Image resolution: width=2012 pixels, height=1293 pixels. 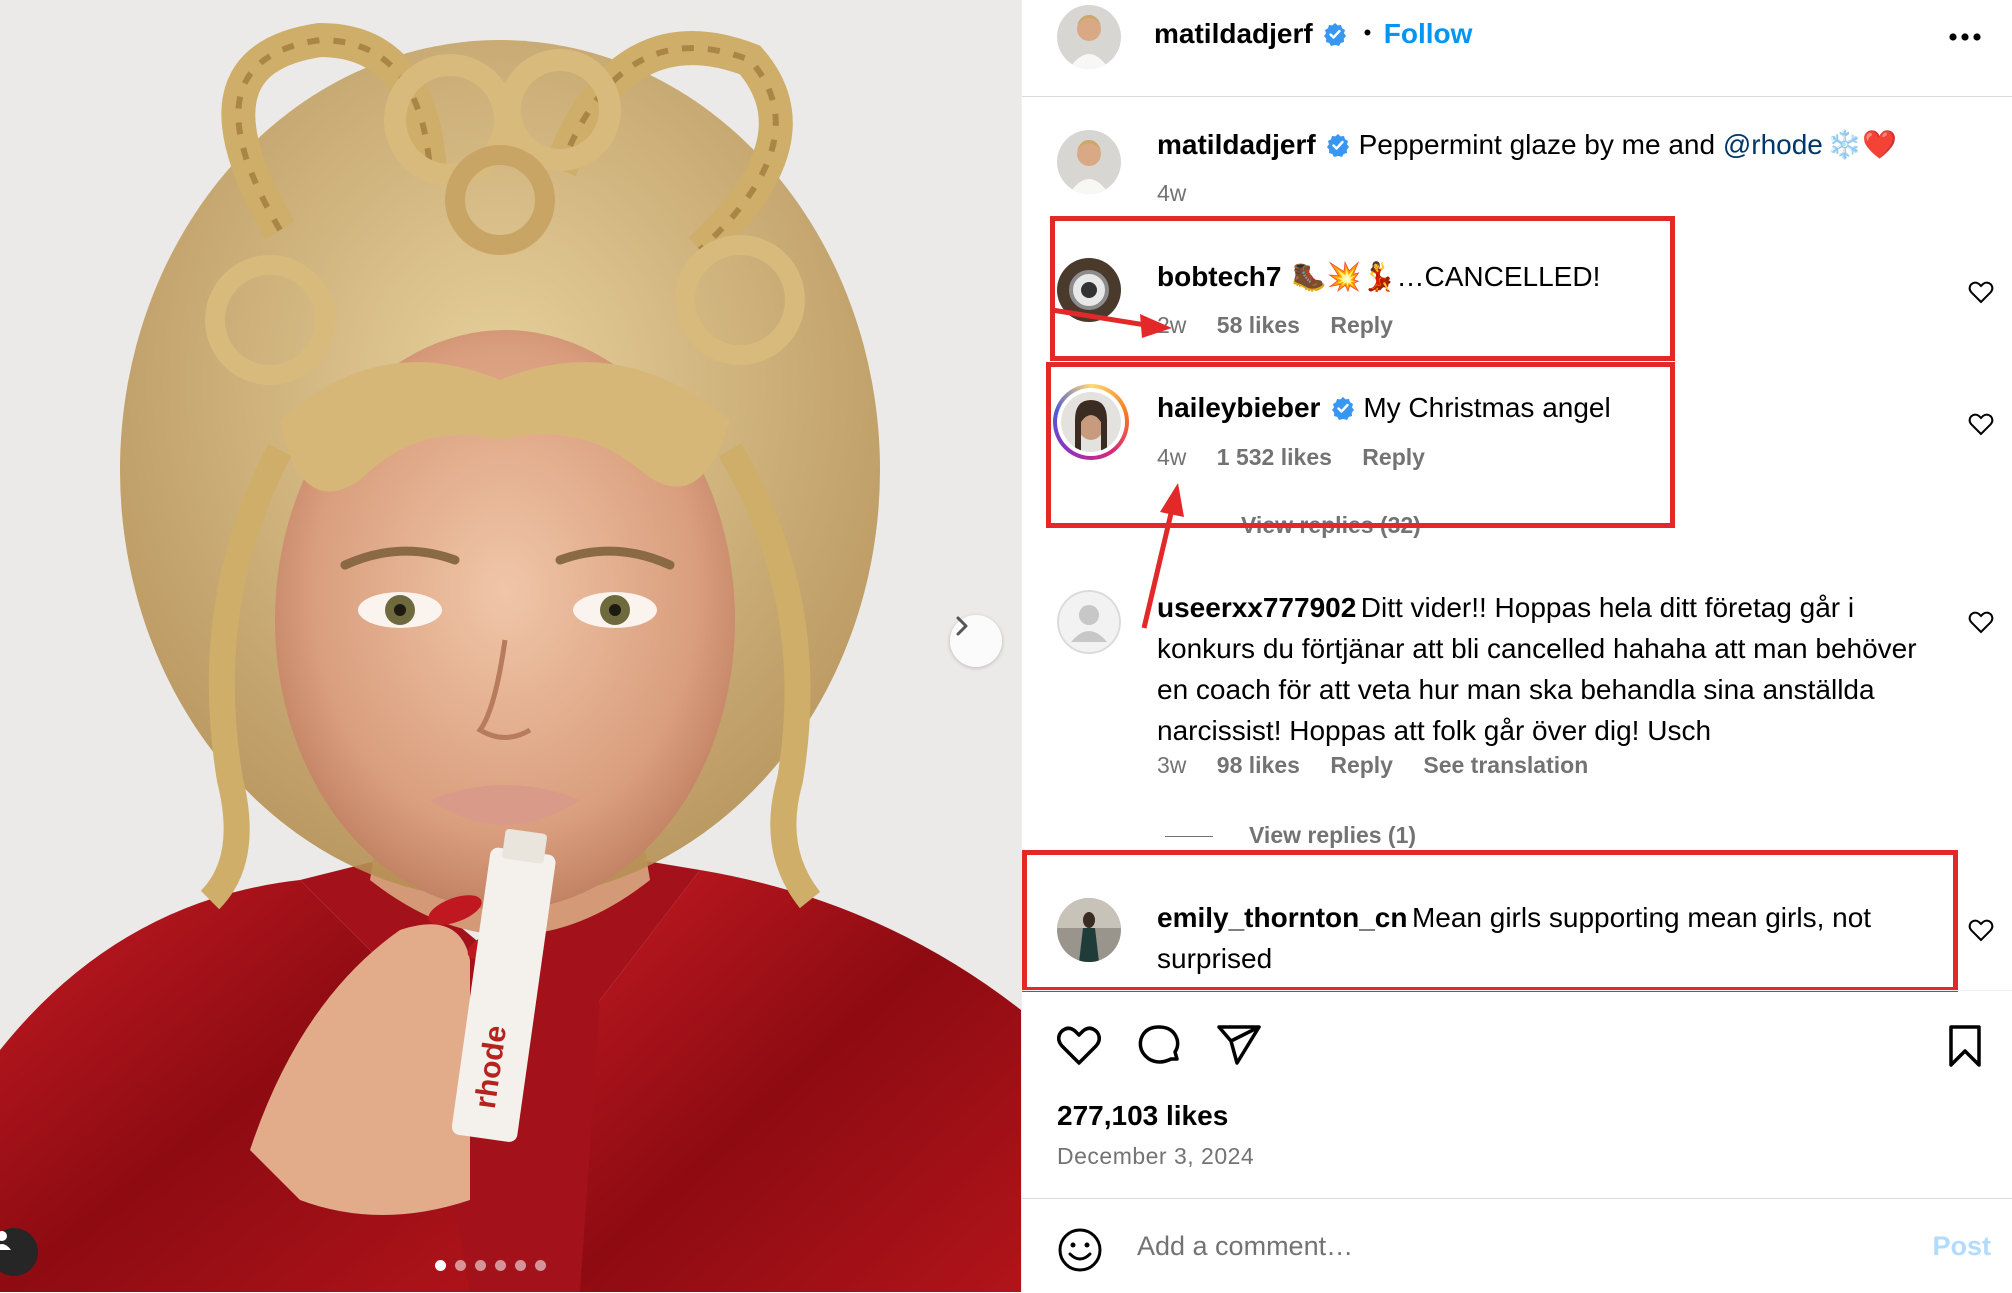 I want to click on carousel-indicator, so click(x=490, y=1265).